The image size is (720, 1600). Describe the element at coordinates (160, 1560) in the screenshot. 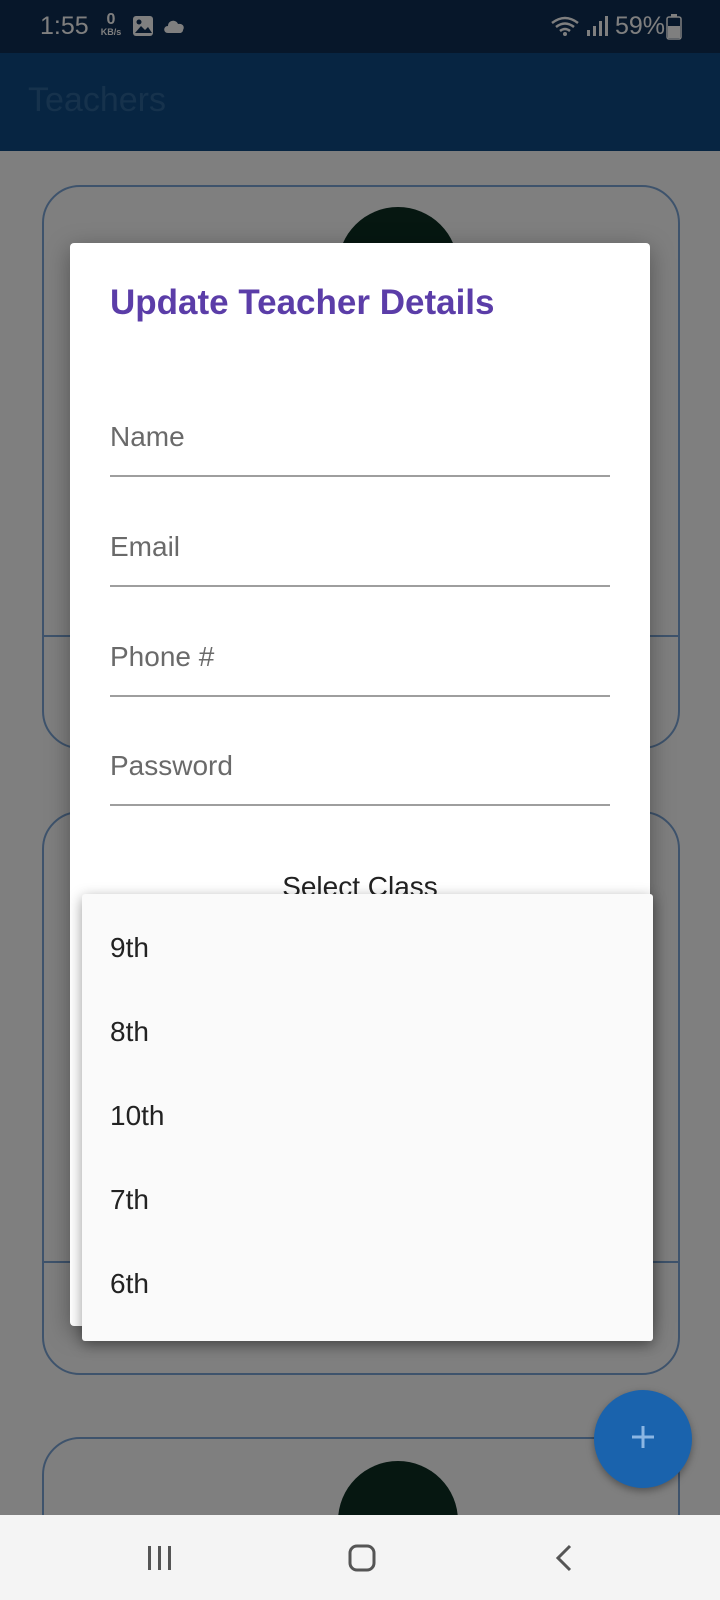

I see `recent-apps-icon` at that location.